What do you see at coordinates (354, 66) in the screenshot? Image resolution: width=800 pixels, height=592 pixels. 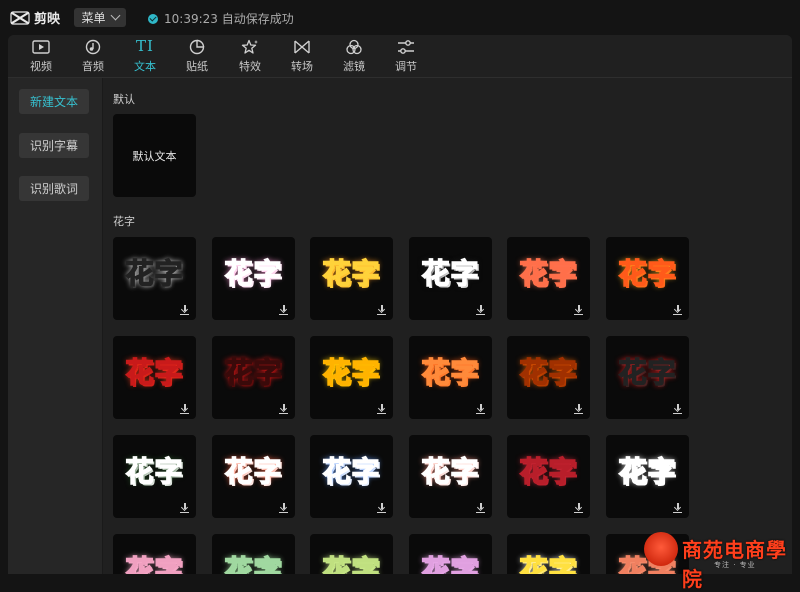 I see `tab-label: 滤镜` at bounding box center [354, 66].